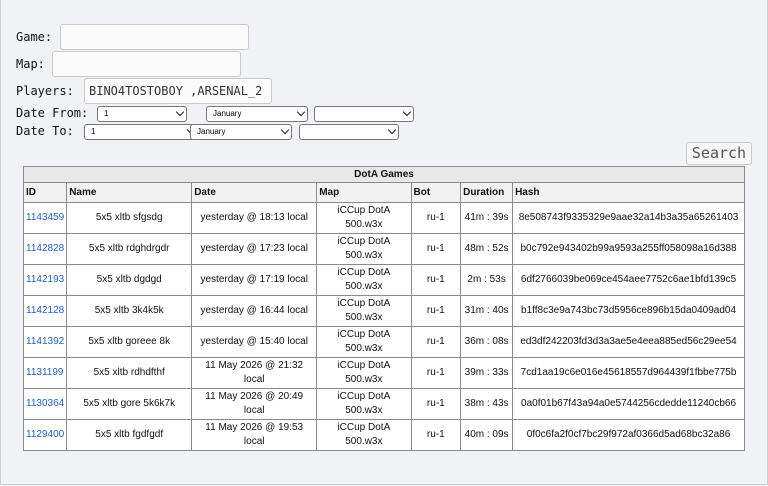 The height and width of the screenshot is (486, 768). What do you see at coordinates (141, 132) in the screenshot?
I see `date-to-day-select: 1` at bounding box center [141, 132].